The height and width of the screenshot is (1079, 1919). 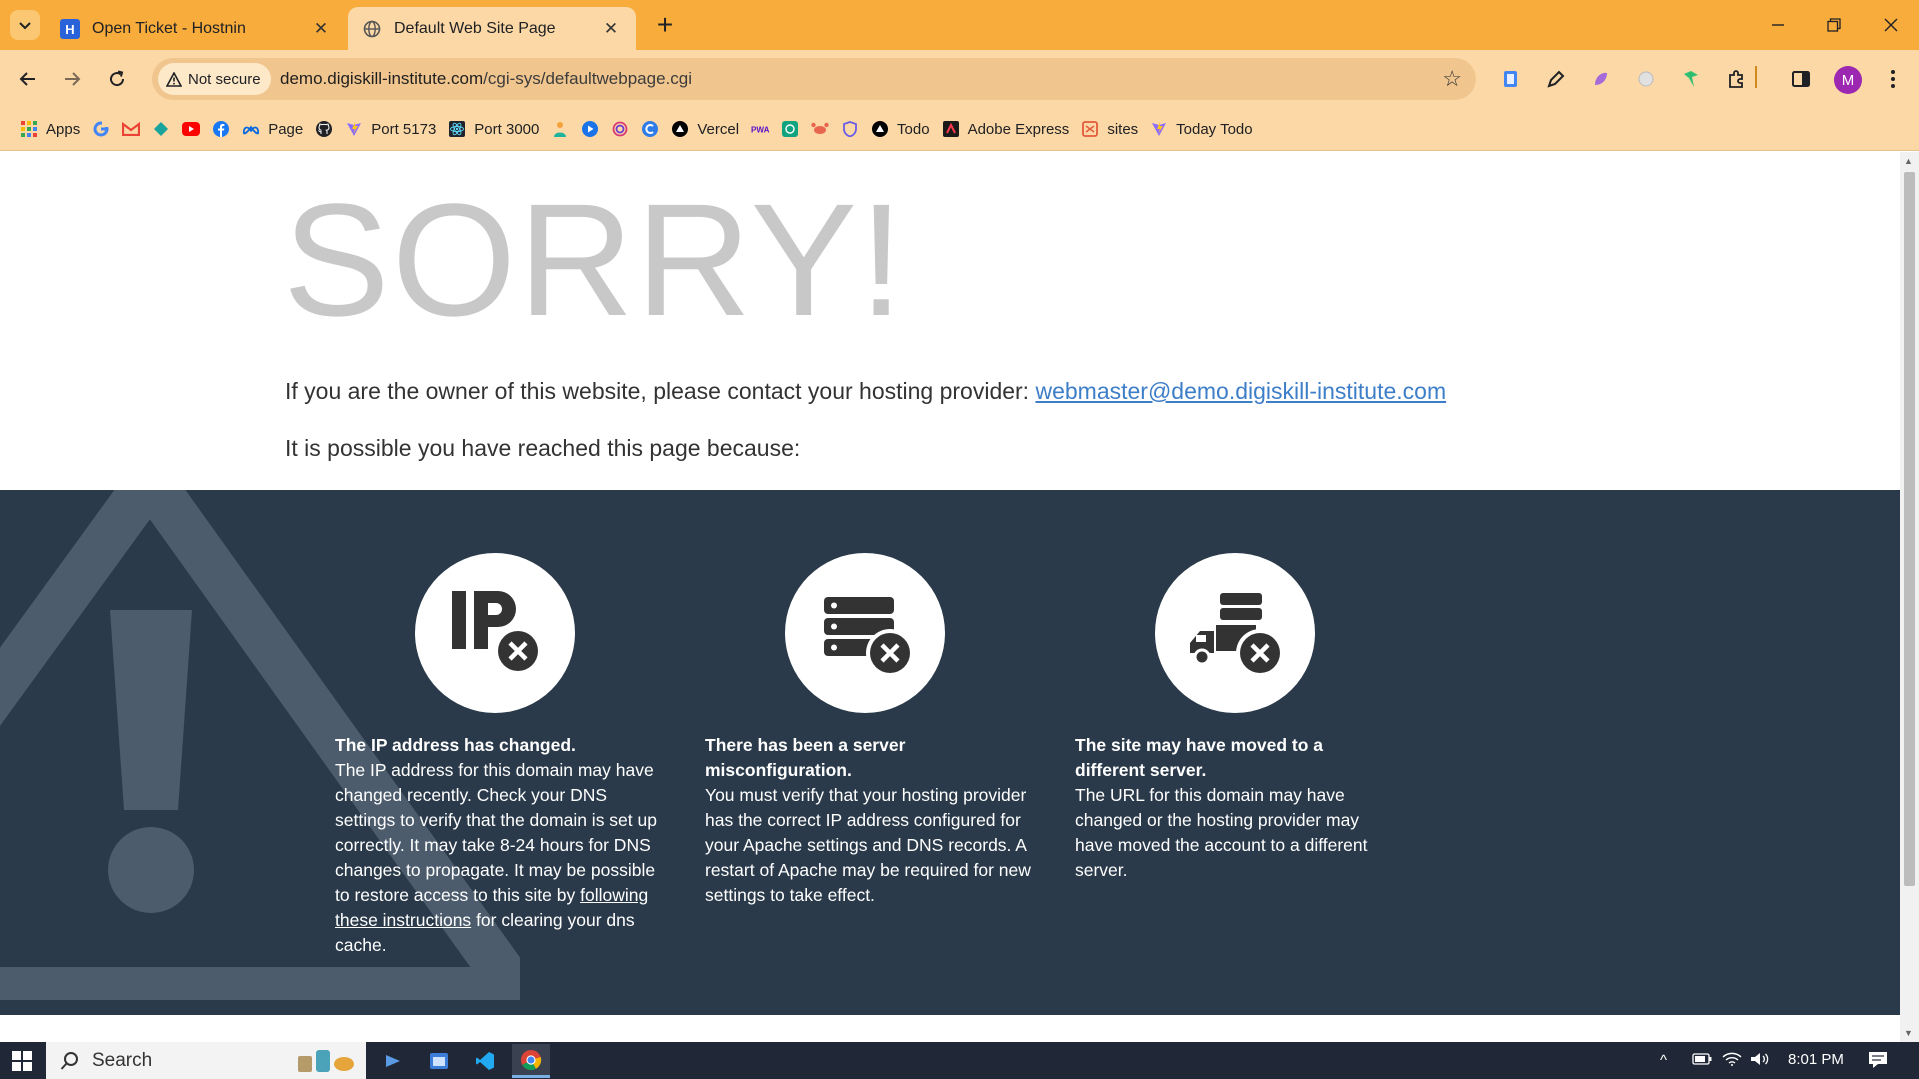 I want to click on scroll-thumb, so click(x=1909, y=529).